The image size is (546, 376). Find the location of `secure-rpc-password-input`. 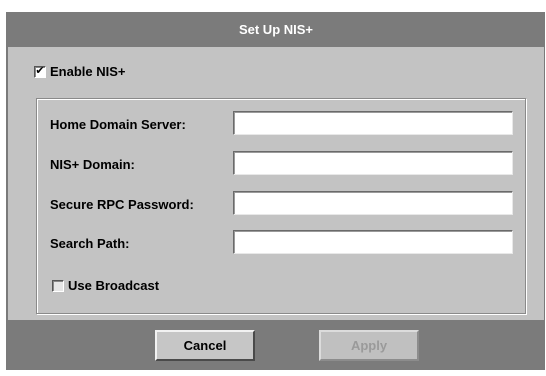

secure-rpc-password-input is located at coordinates (373, 203).